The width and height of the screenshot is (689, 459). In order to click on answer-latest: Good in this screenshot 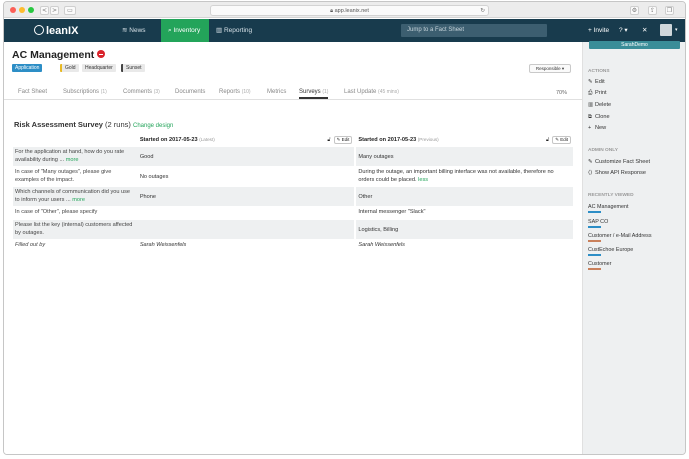, I will do `click(246, 156)`.